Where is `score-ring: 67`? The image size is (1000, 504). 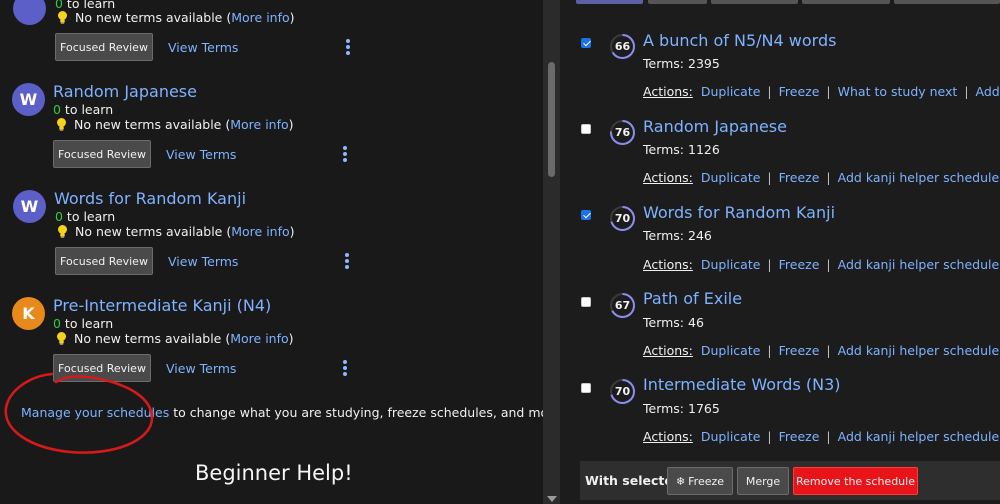 score-ring: 67 is located at coordinates (622, 305).